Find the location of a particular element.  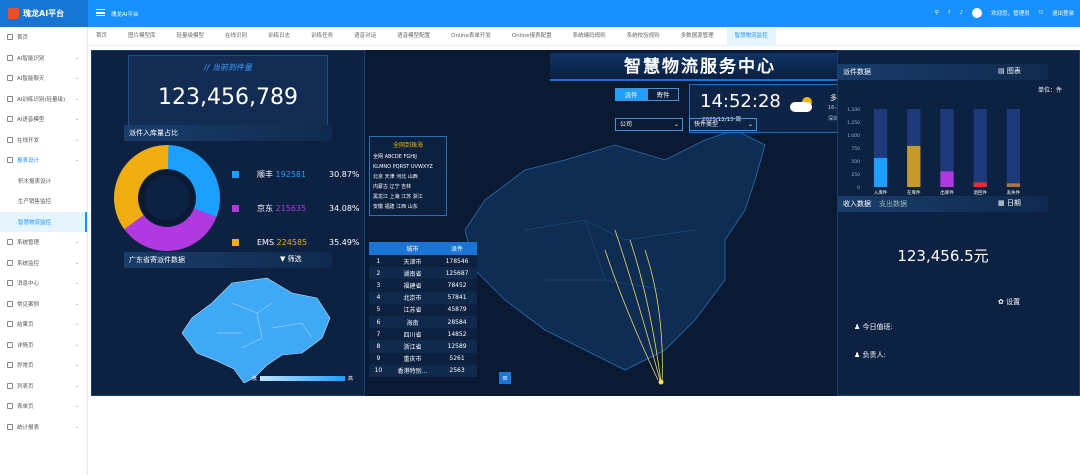

table-row: 5 江苏省 45879 is located at coordinates (423, 309).